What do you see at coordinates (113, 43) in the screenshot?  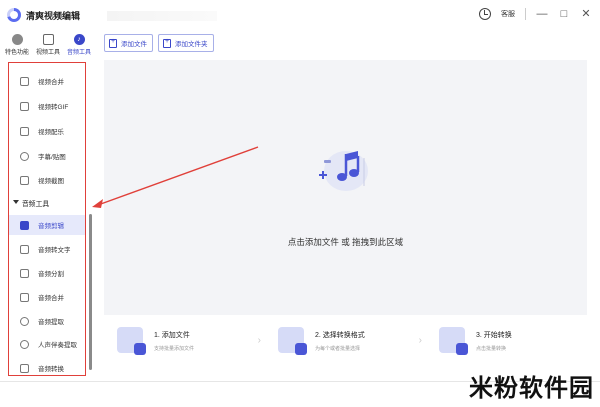 I see `add-file-icon` at bounding box center [113, 43].